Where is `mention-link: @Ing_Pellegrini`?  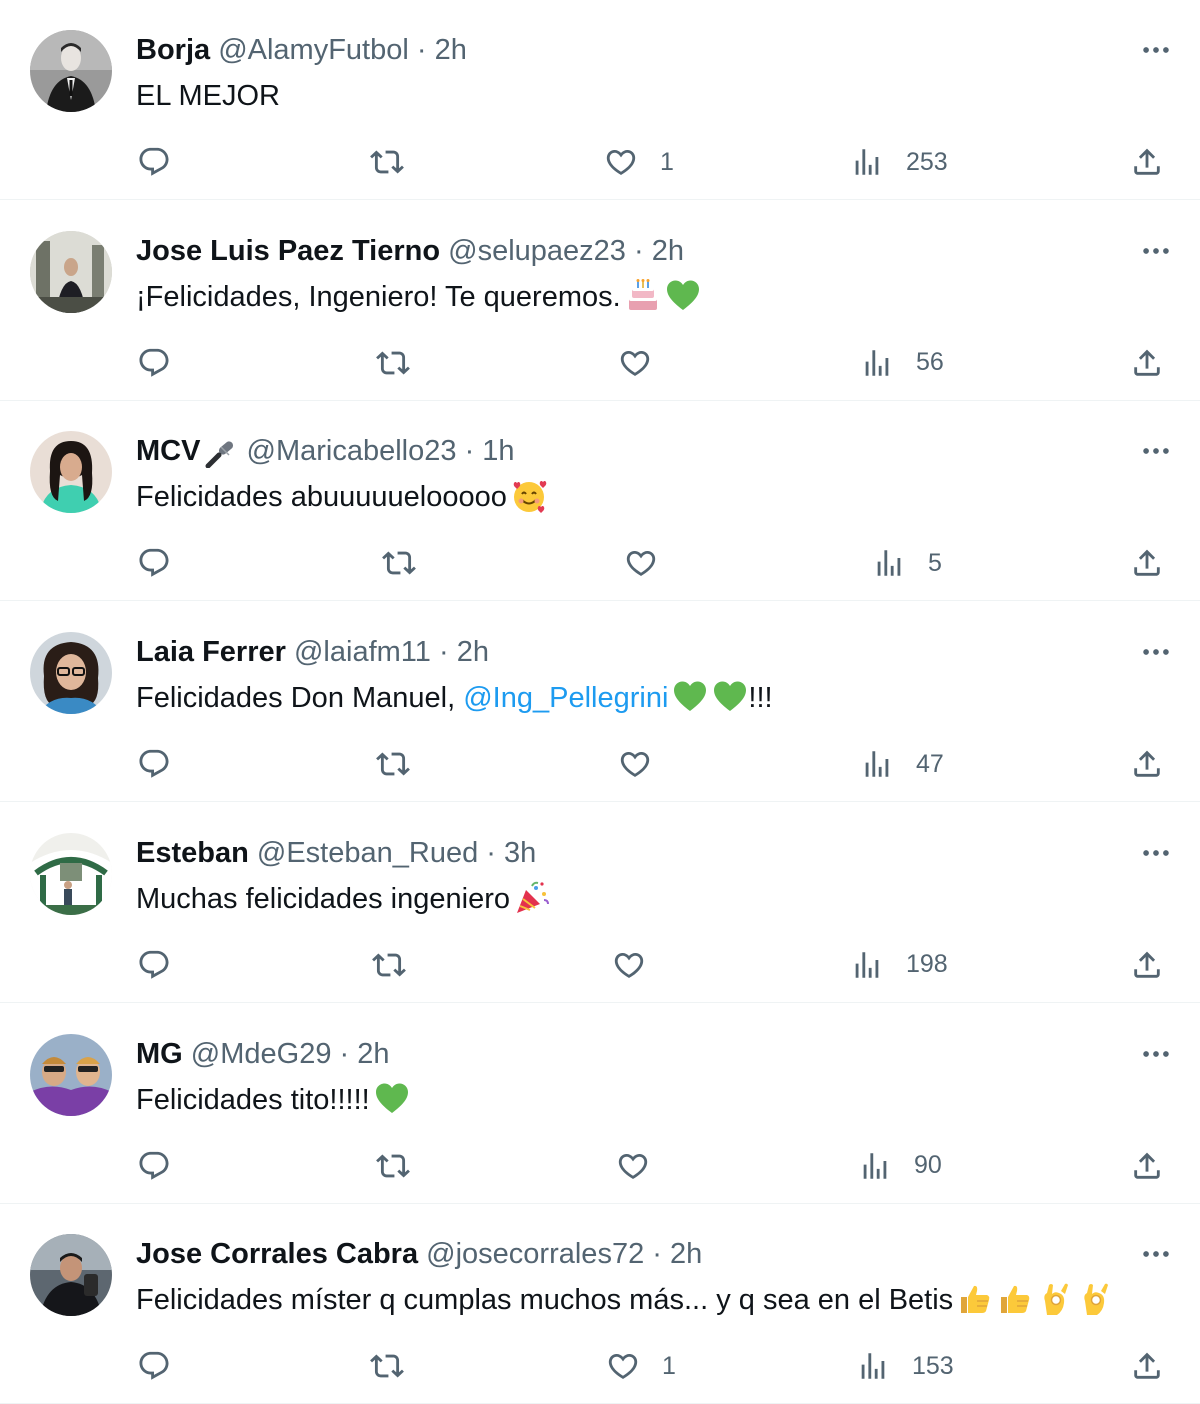
mention-link: @Ing_Pellegrini is located at coordinates (565, 698).